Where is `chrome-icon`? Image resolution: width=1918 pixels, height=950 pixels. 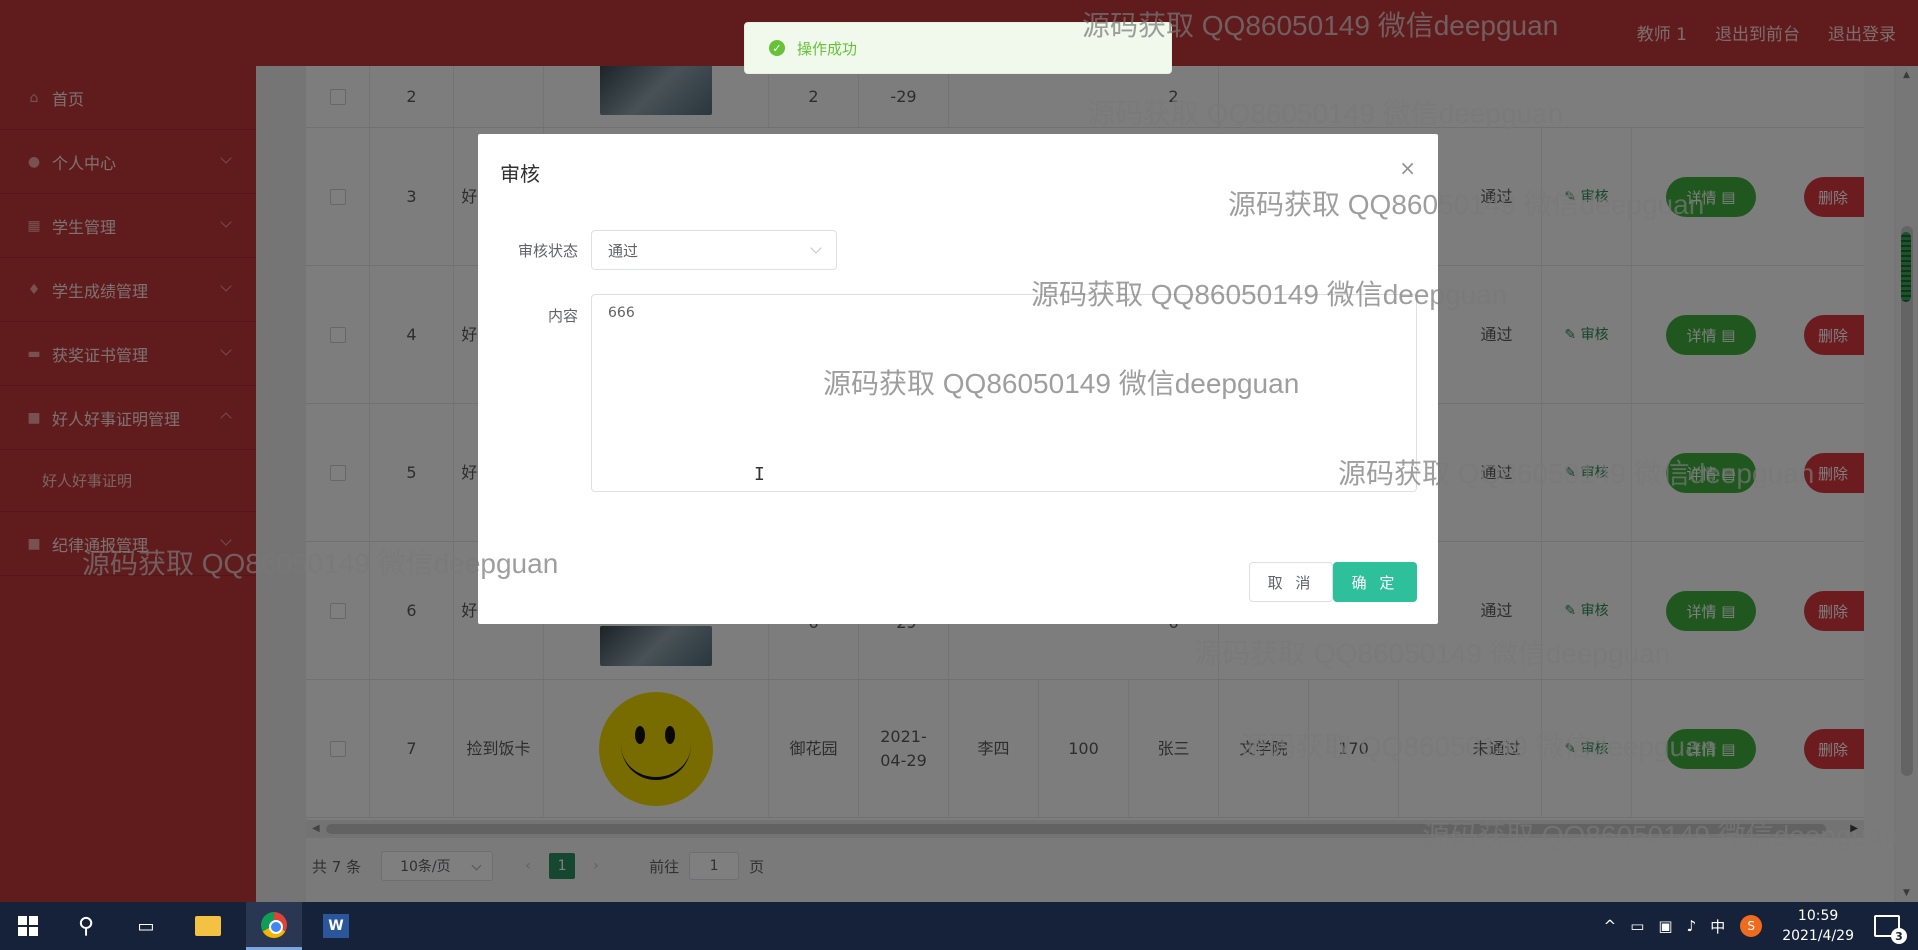 chrome-icon is located at coordinates (274, 924).